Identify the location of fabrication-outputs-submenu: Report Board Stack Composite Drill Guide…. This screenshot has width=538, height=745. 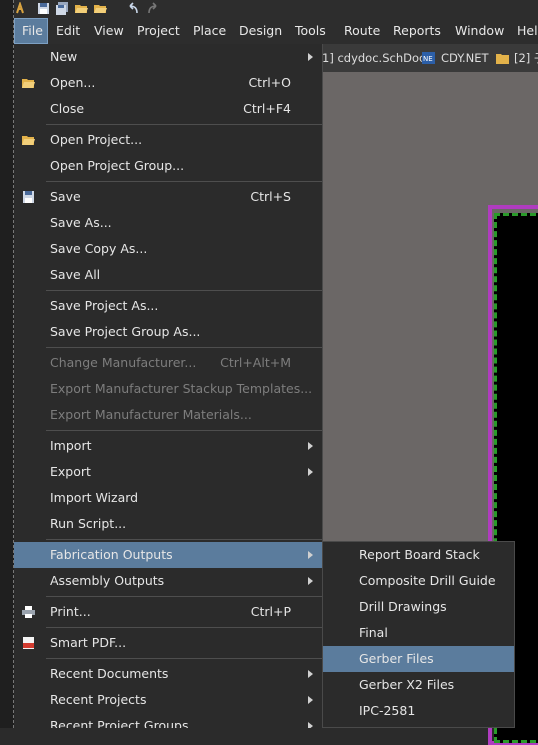
(418, 634).